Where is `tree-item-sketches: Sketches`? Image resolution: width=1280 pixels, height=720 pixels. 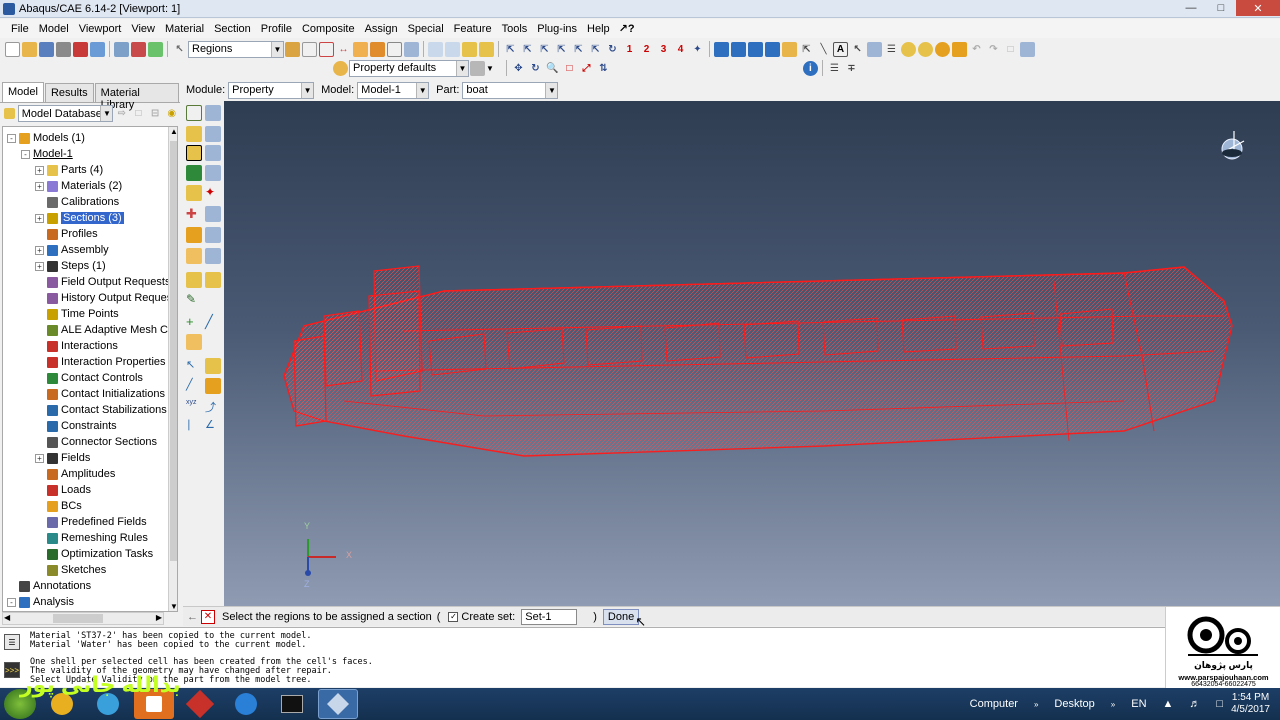
tree-item-sketches: Sketches is located at coordinates (70, 570).